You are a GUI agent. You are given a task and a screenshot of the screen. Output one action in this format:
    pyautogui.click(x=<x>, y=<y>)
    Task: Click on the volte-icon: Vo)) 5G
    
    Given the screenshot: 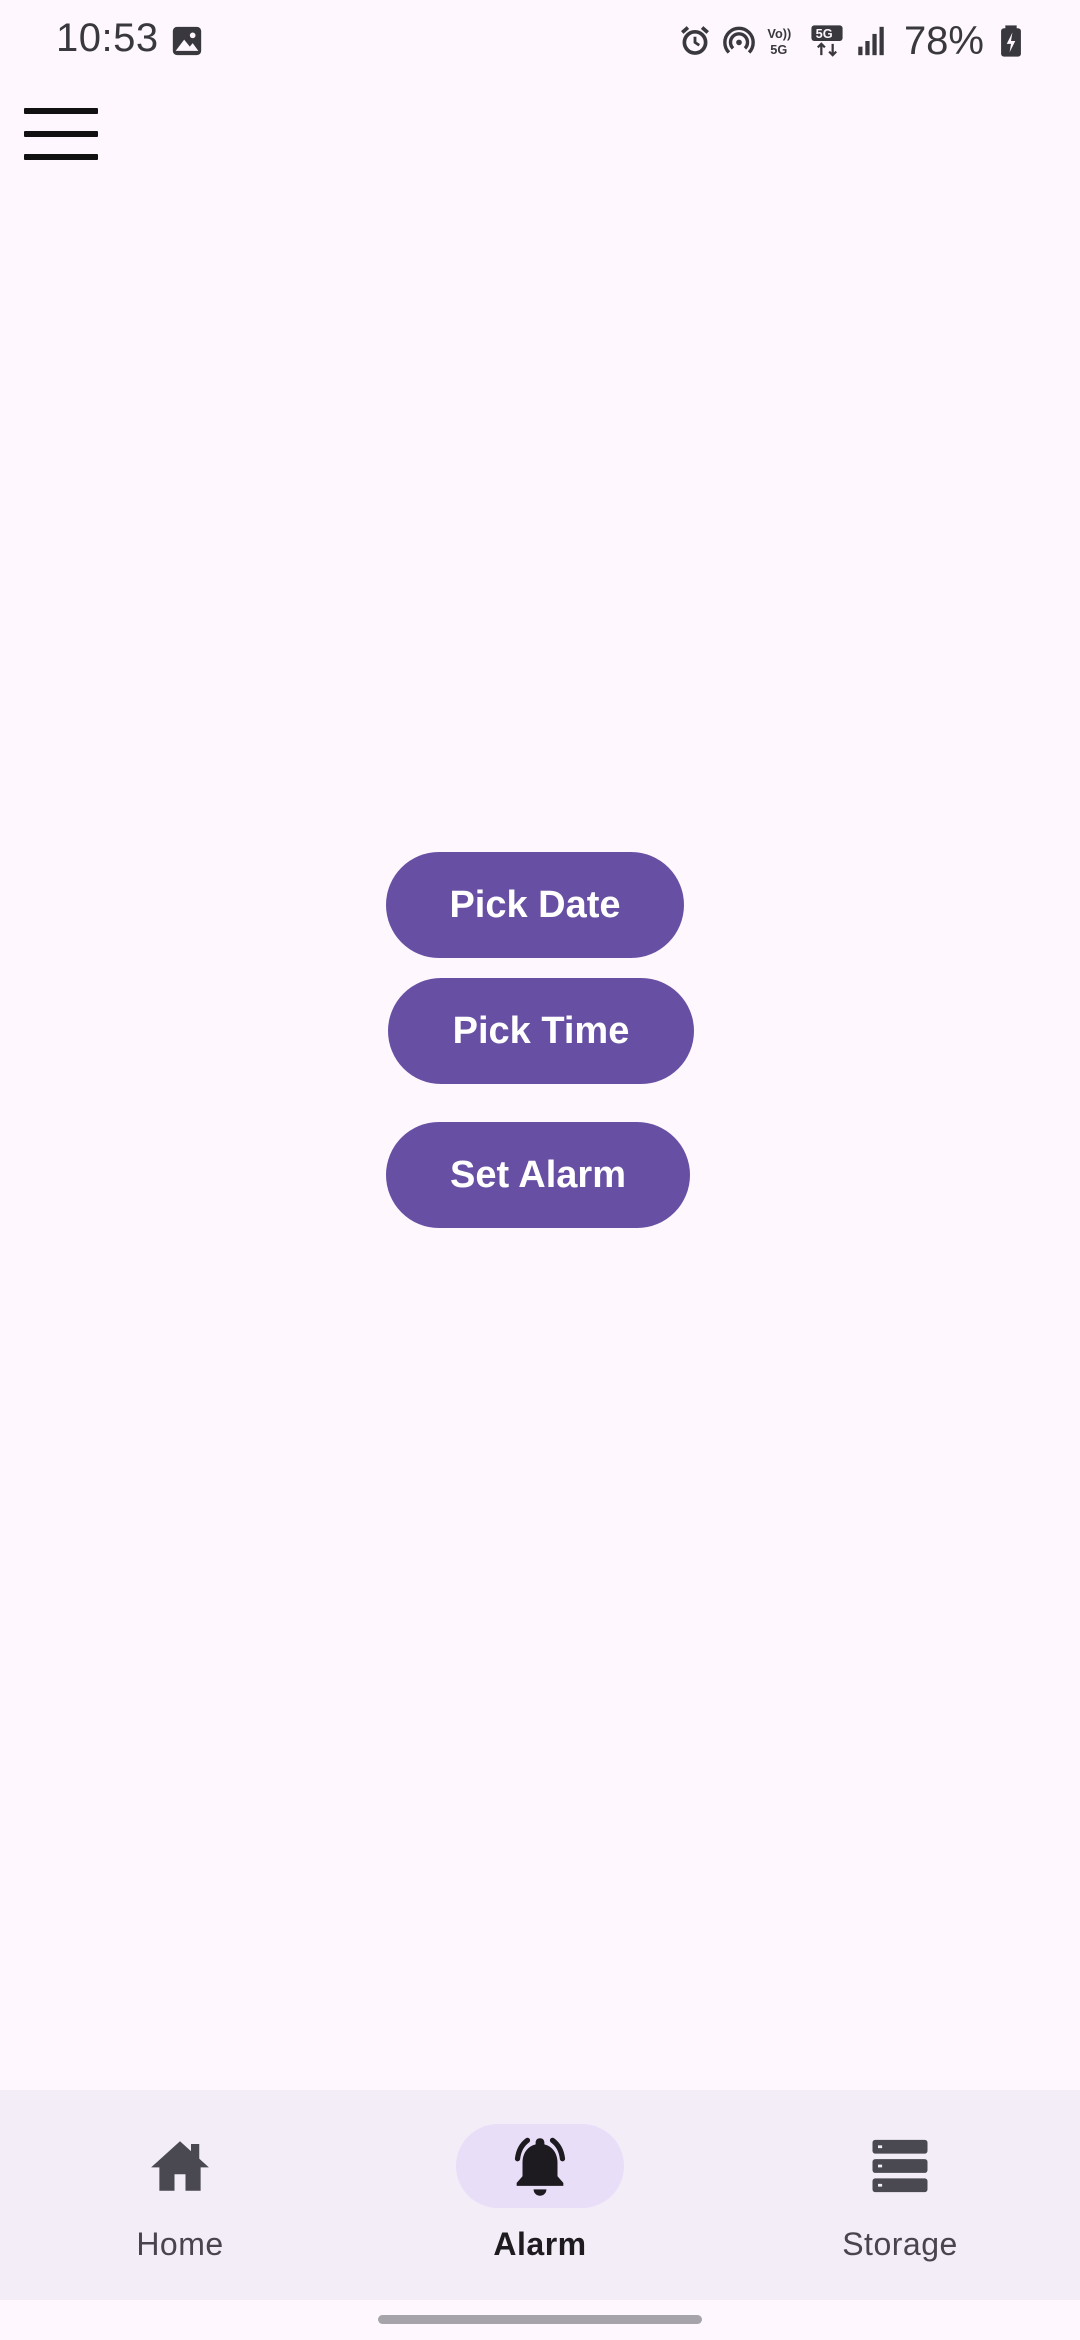 What is the action you would take?
    pyautogui.click(x=779, y=41)
    